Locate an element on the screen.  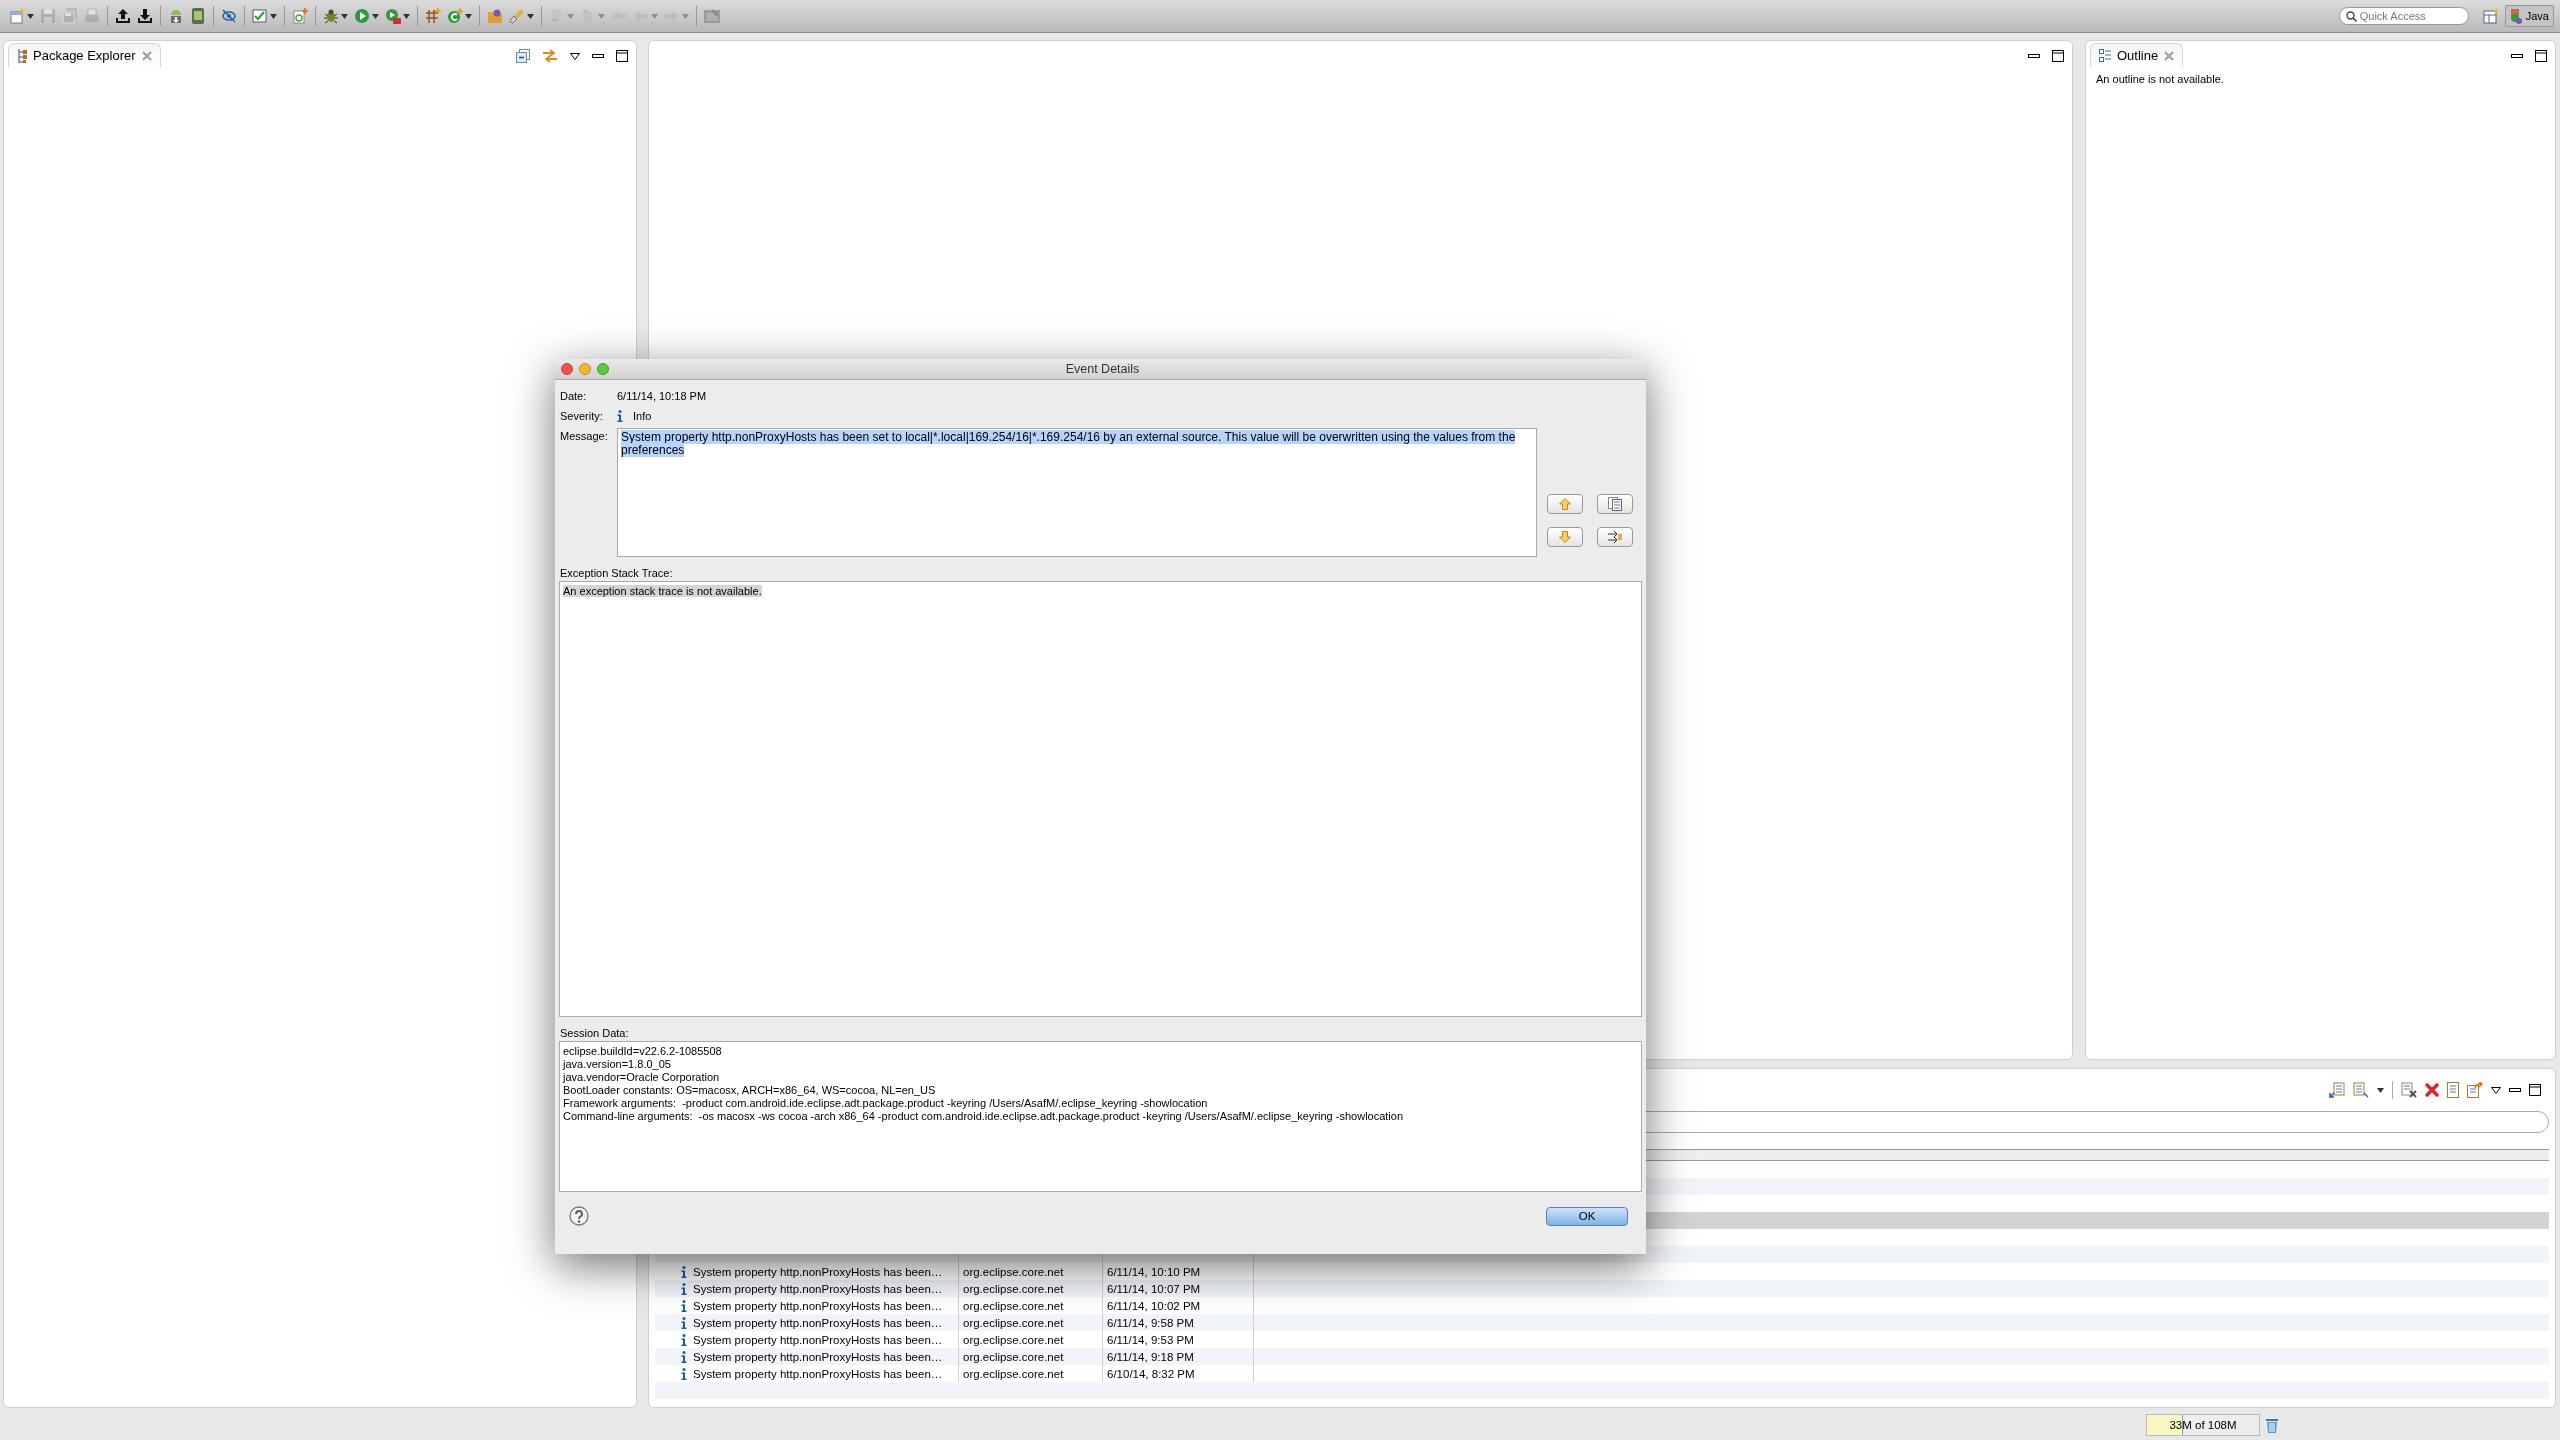
log-date: 6/11/14, 10:10 PM is located at coordinates (1154, 1271).